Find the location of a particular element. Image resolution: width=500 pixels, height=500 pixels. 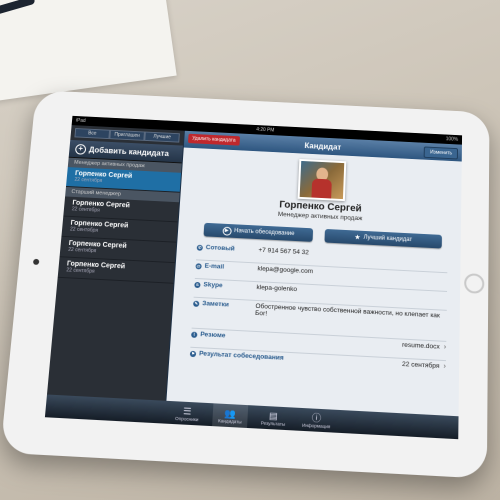

paperclip-icon: ⌇ is located at coordinates (194, 334).